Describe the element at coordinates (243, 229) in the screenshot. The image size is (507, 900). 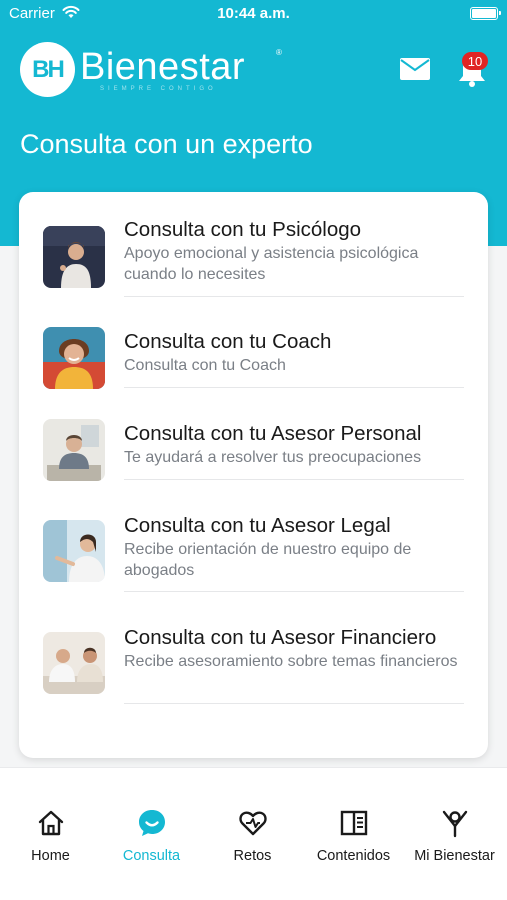
I see `expert-title: Consulta con tu Psicólogo` at that location.